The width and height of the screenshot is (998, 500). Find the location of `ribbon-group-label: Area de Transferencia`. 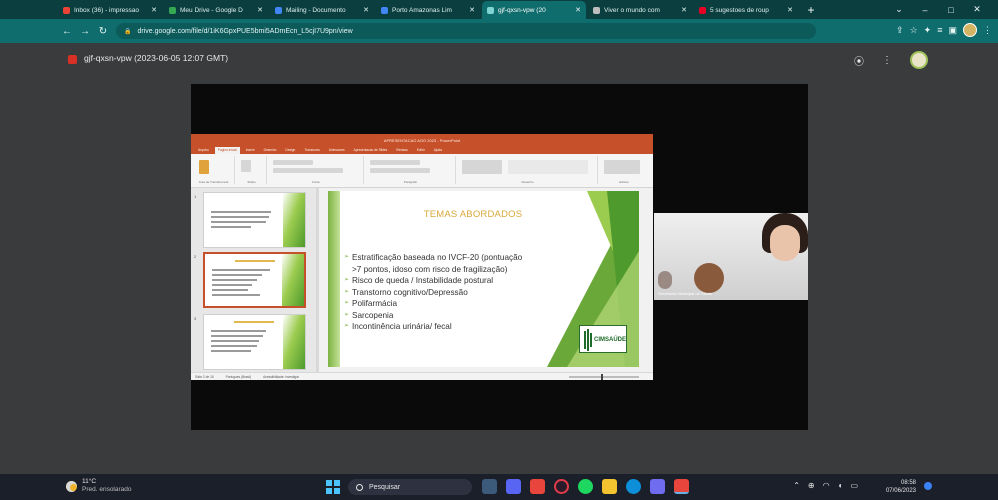

ribbon-group-label: Area de Transferencia is located at coordinates (213, 182).